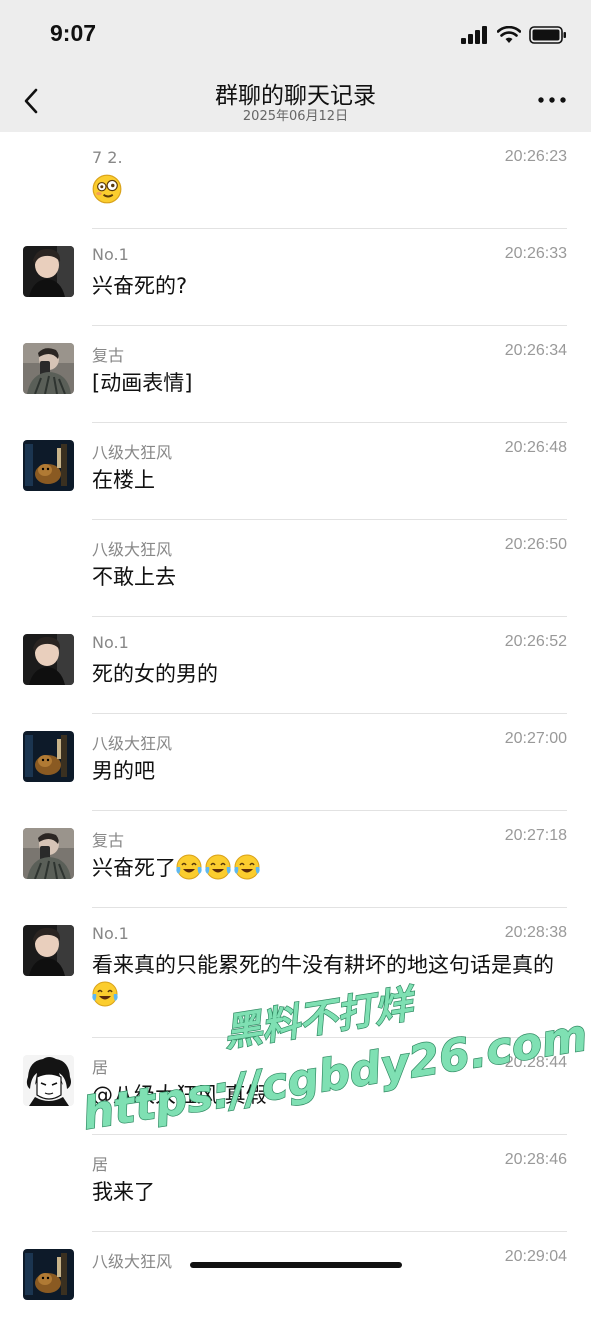 This screenshot has width=591, height=1329. I want to click on wifi-icon, so click(509, 34).